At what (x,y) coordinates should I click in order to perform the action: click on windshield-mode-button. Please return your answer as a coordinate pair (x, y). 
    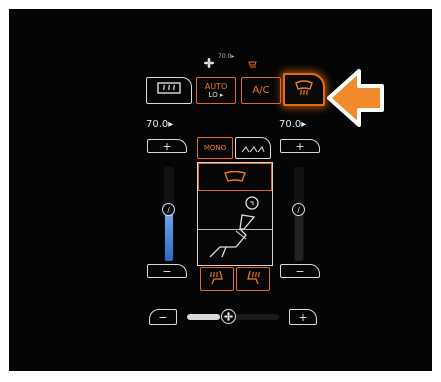
    Looking at the image, I should click on (235, 177).